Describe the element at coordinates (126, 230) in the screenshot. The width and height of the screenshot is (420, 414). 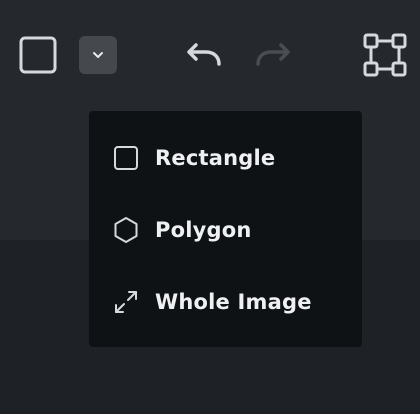
I see `hexagon-icon` at that location.